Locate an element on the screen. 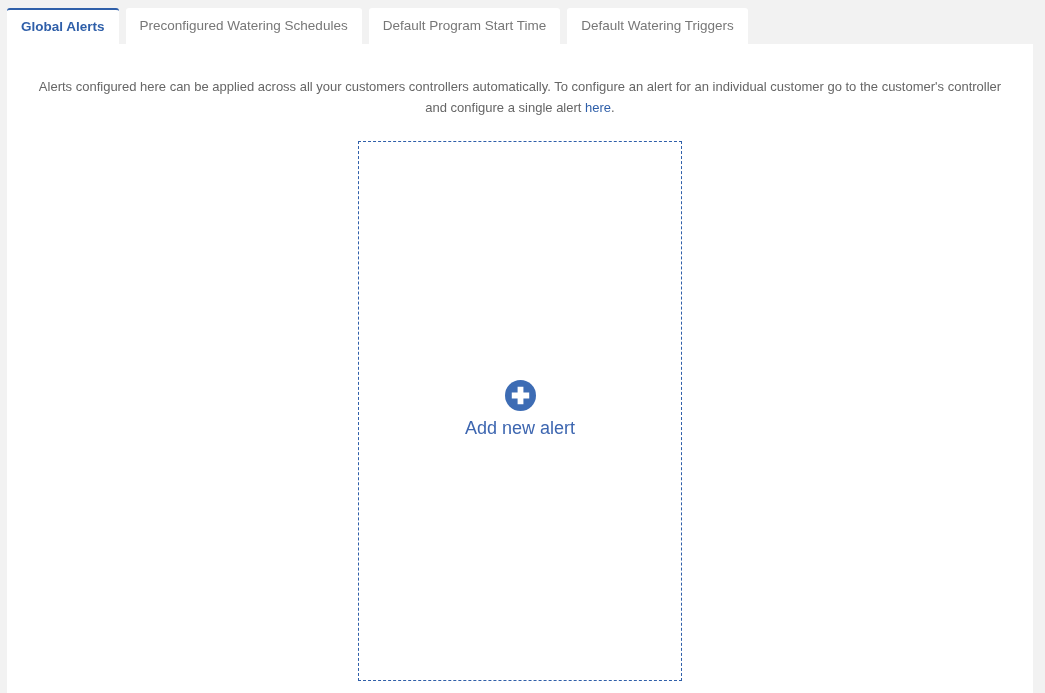 The image size is (1045, 693). plus-circle-icon is located at coordinates (520, 395).